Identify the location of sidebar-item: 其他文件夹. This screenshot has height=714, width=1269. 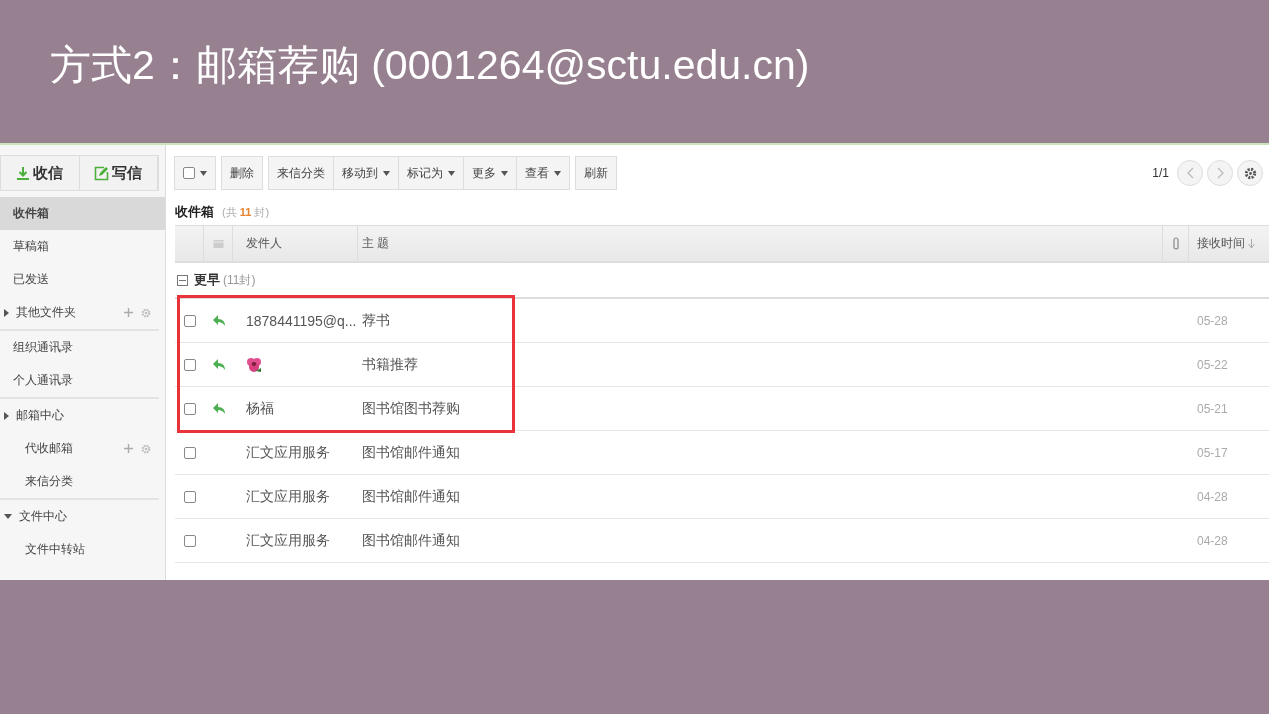
(79, 312).